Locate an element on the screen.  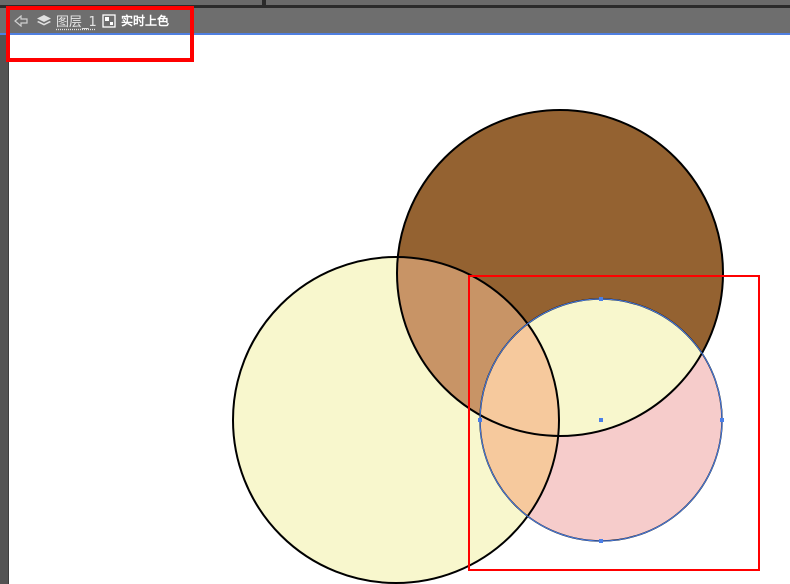
anchor-point-right is located at coordinates (722, 420).